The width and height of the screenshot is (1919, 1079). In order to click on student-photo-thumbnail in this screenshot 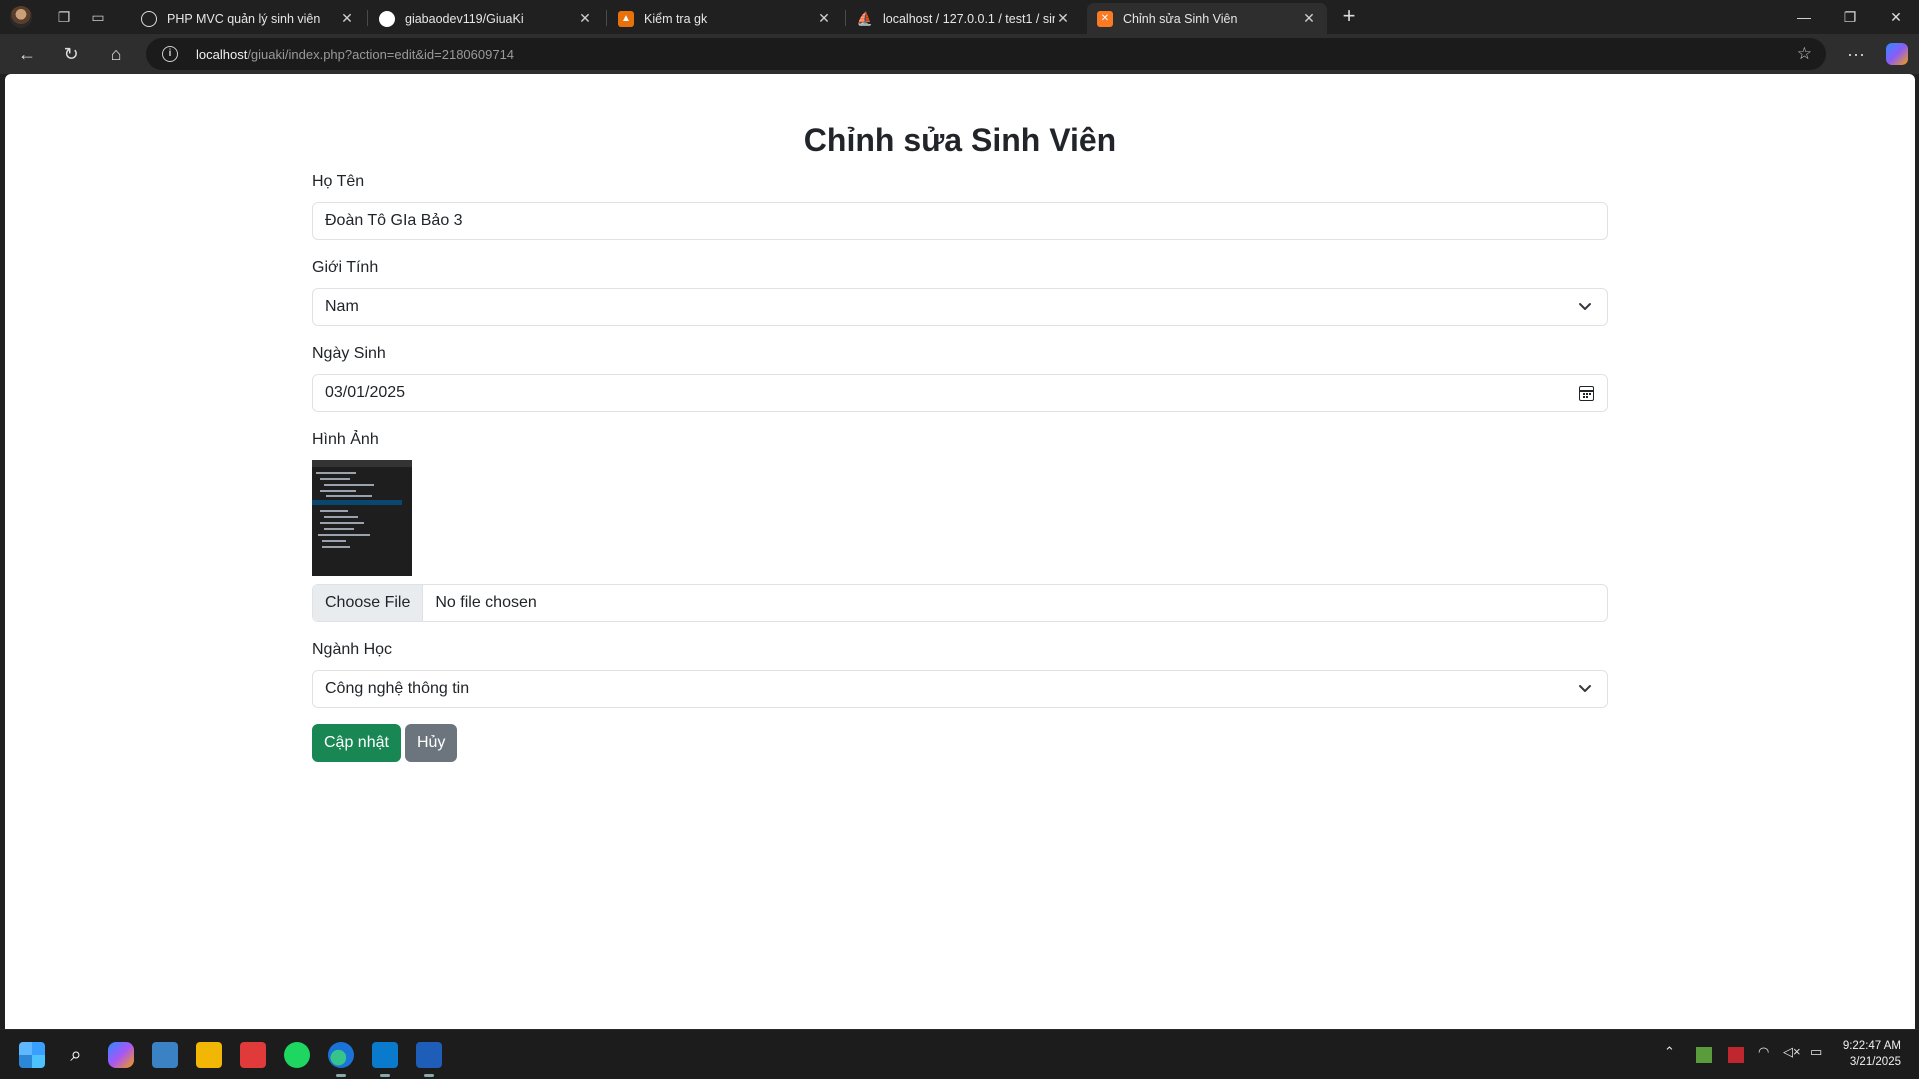, I will do `click(362, 518)`.